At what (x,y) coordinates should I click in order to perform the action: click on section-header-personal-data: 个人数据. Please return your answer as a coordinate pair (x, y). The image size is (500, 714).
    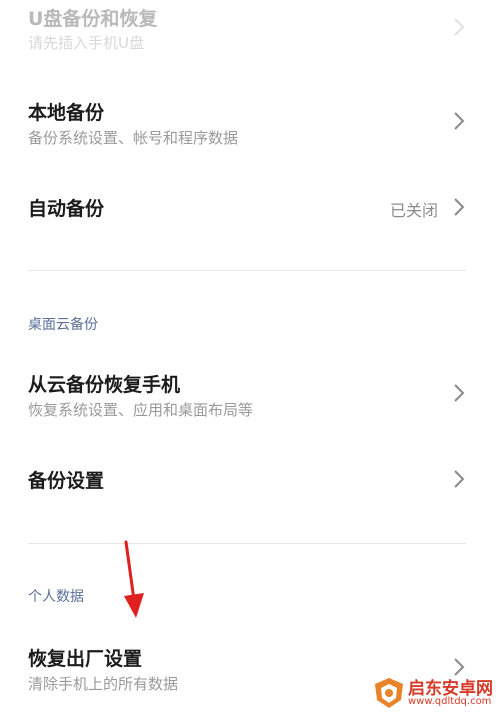
    Looking at the image, I should click on (56, 597).